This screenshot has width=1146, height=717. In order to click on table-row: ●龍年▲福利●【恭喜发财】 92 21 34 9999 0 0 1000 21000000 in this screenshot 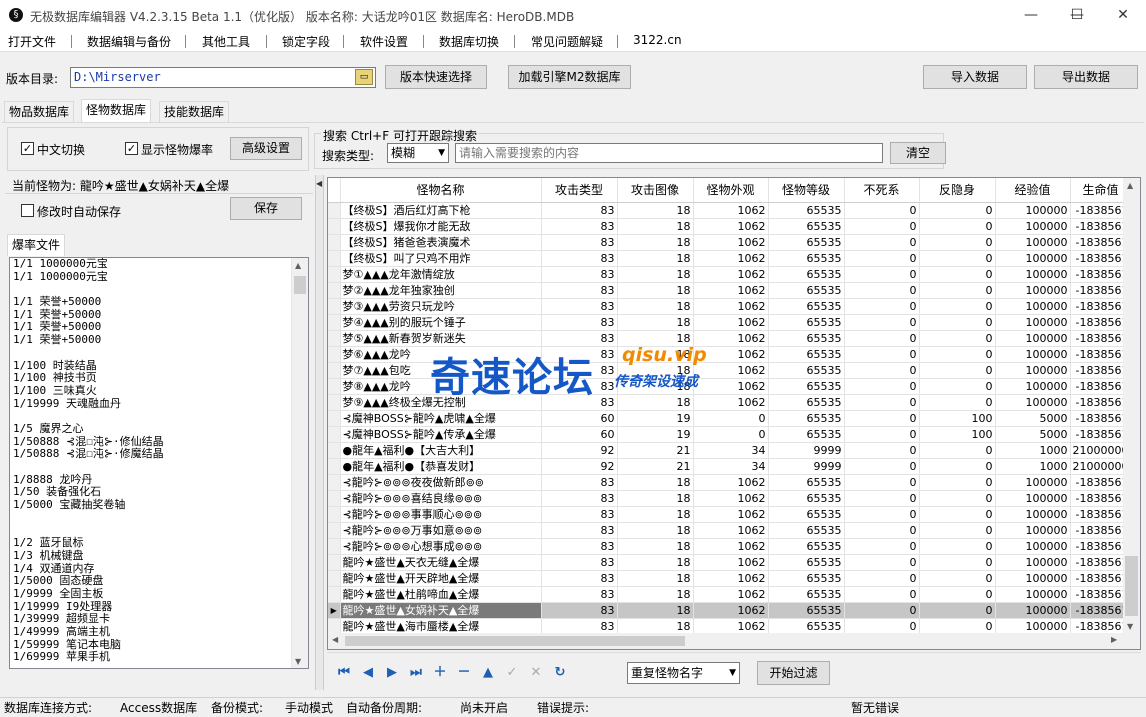, I will do `click(732, 466)`.